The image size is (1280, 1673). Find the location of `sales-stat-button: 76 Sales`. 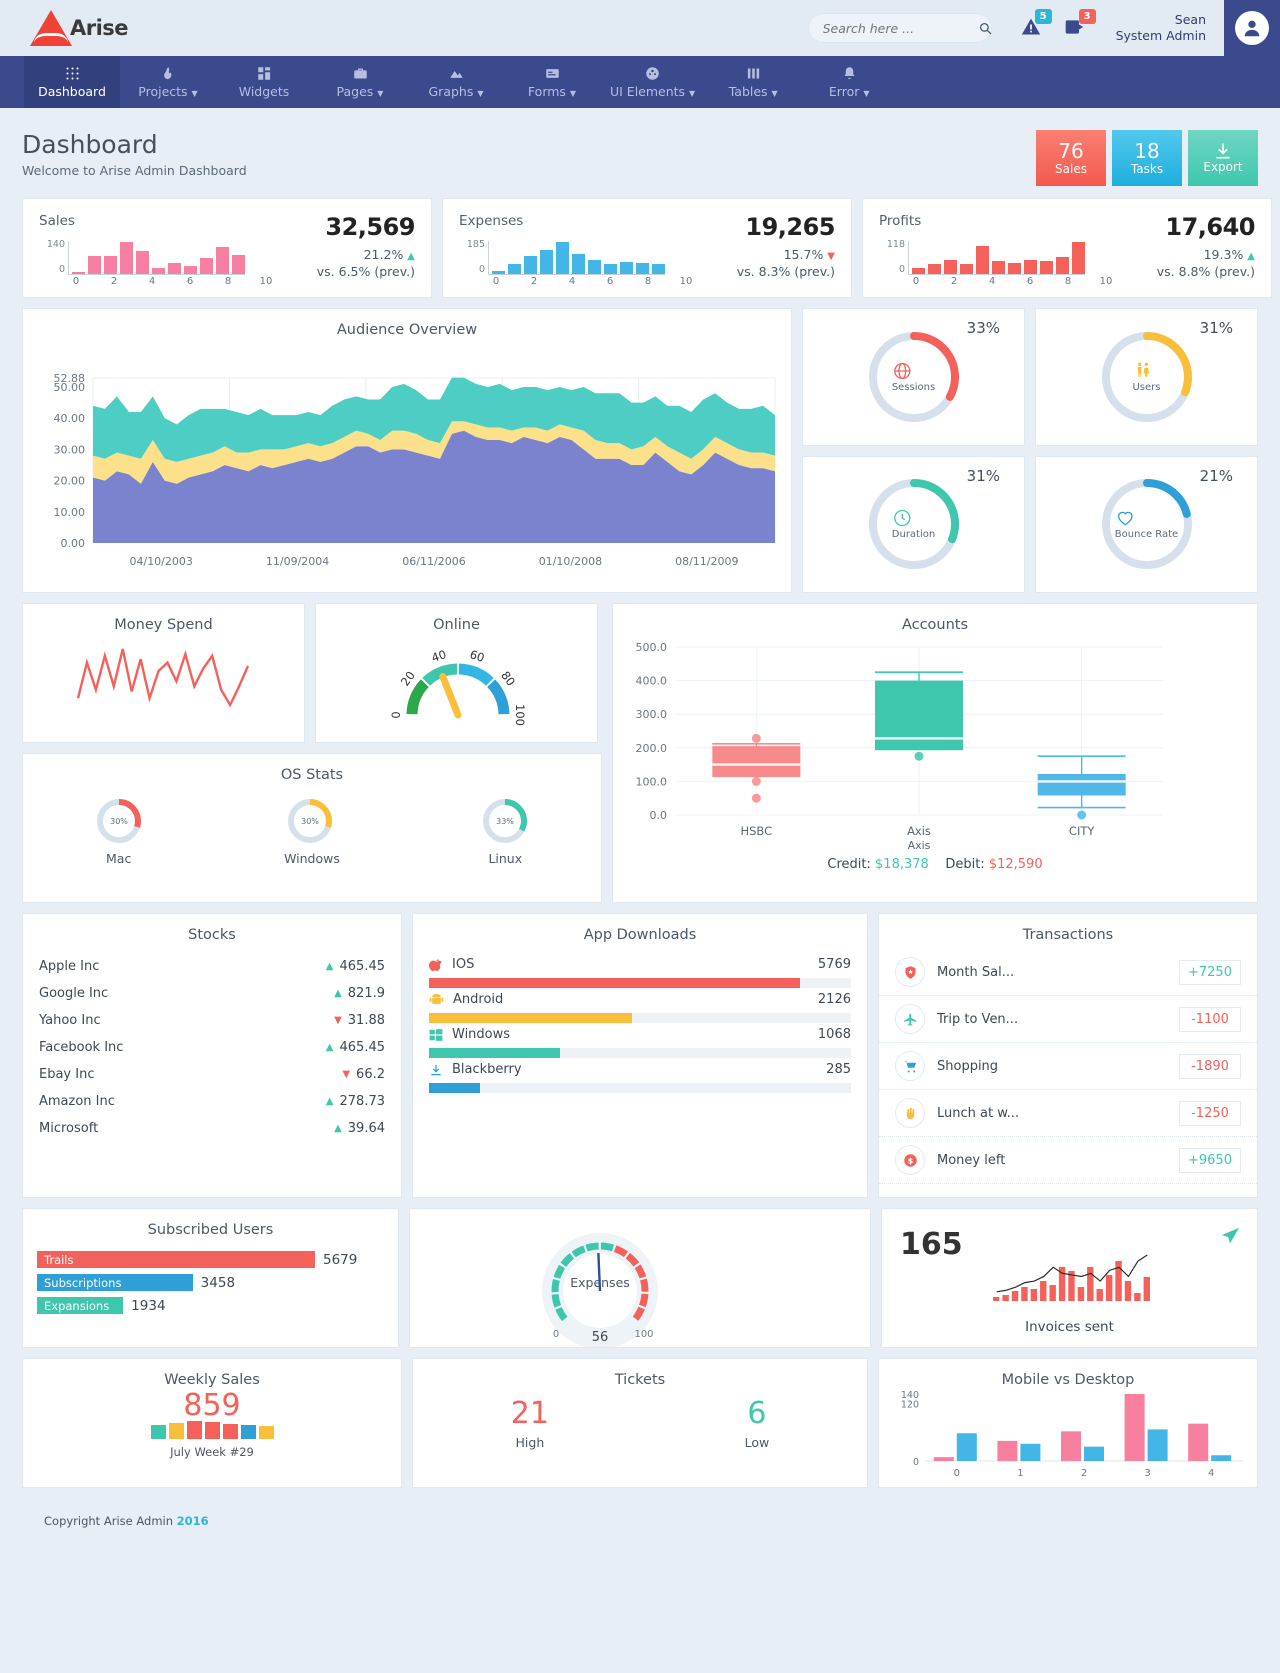

sales-stat-button: 76 Sales is located at coordinates (1071, 158).